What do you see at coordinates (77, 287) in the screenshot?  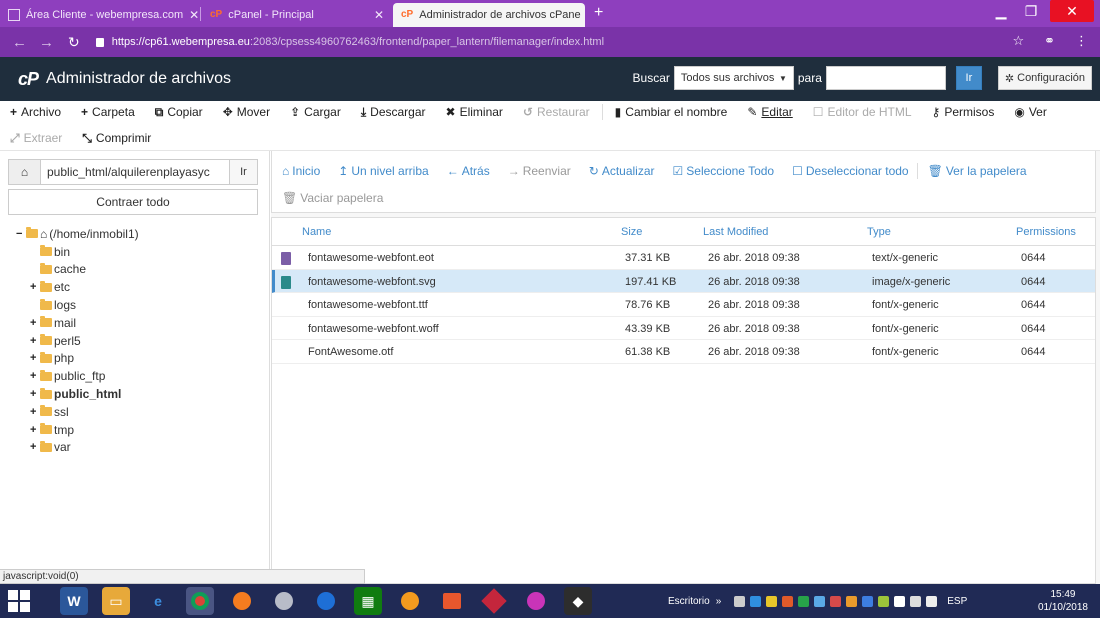 I see `tree-item-etc: + etc` at bounding box center [77, 287].